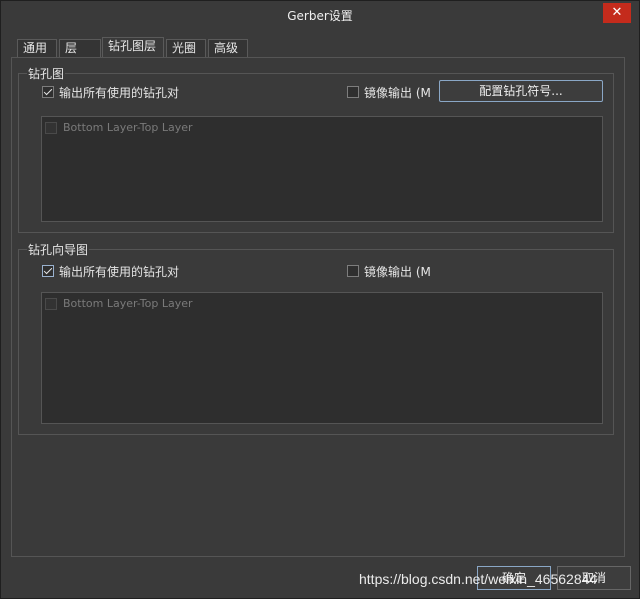 The image size is (640, 599). I want to click on drill-drawing-title: 钻孔图, so click(46, 73).